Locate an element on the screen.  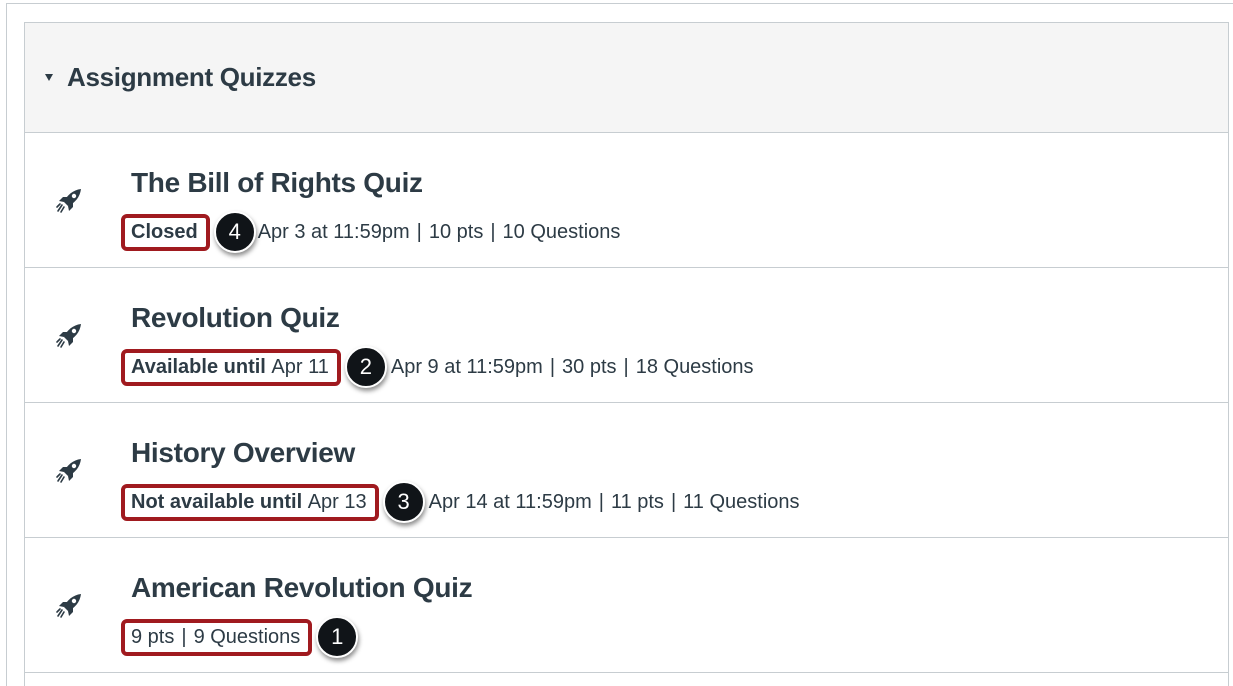
availability-date: Apr 11 is located at coordinates (300, 366).